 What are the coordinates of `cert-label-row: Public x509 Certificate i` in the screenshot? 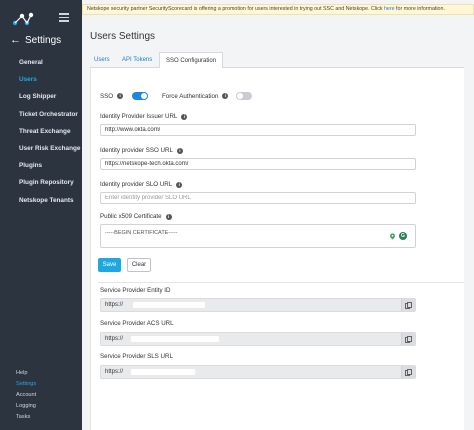 It's located at (136, 216).